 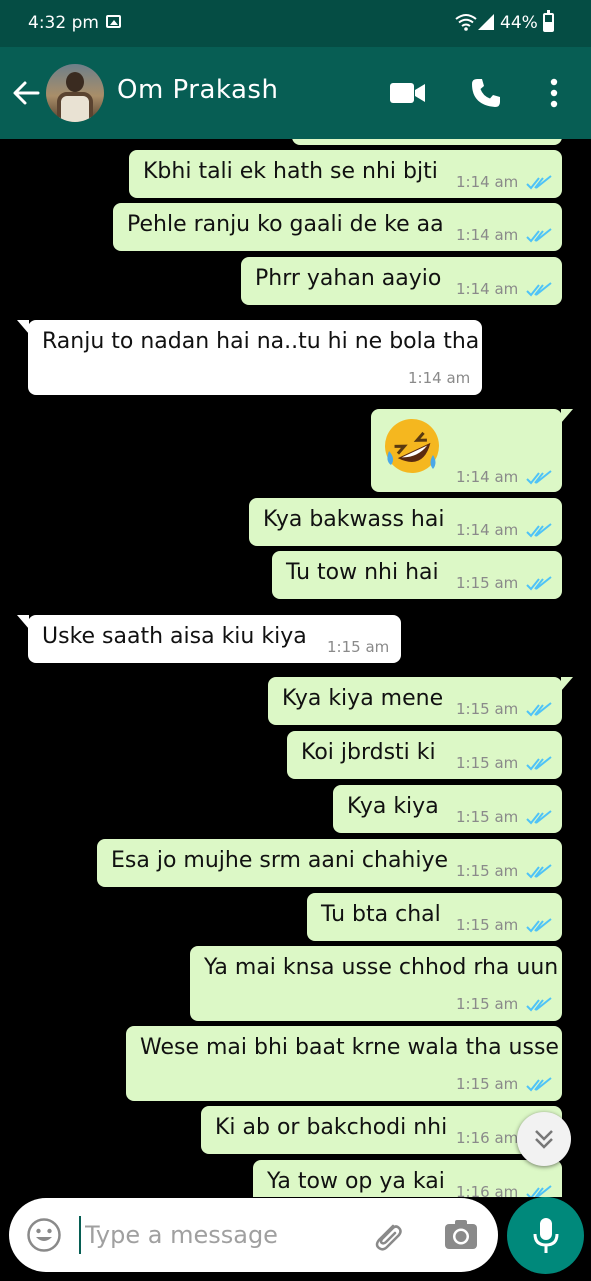 I want to click on message-bubble-out: Pehle ranju ko gaali de ke aa 1:14 am, so click(x=337, y=227).